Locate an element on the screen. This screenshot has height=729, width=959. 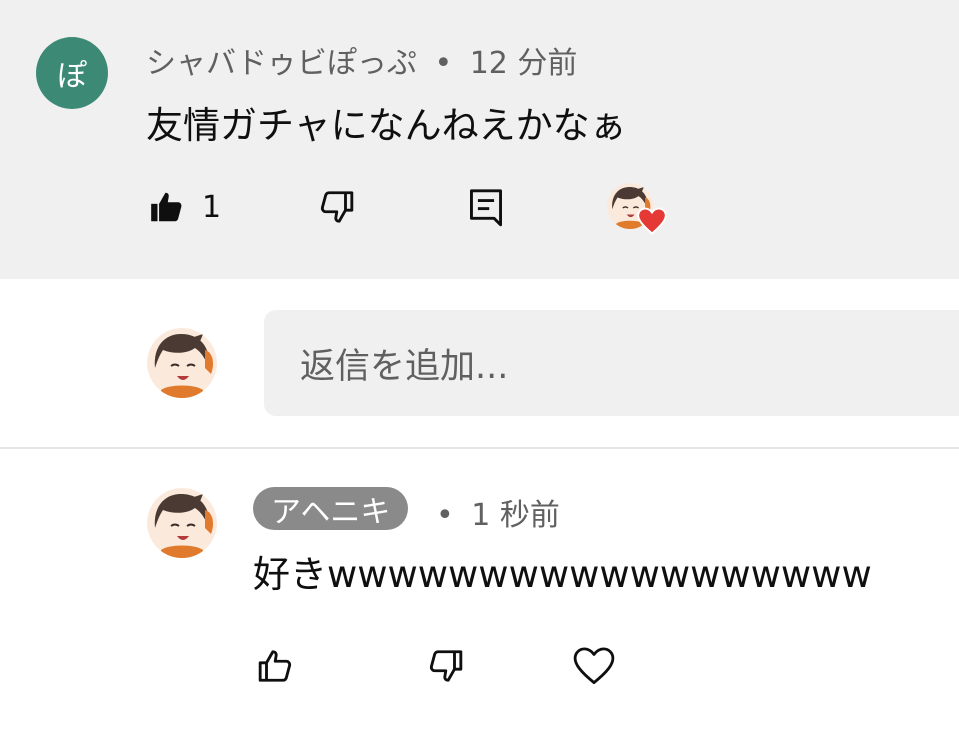
dislike-button is located at coordinates (336, 207).